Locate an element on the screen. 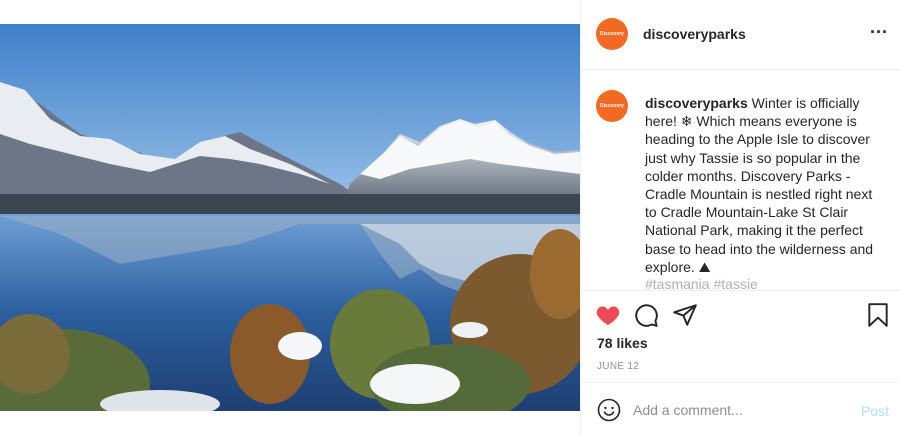  likes-count: 78 likes is located at coordinates (622, 343).